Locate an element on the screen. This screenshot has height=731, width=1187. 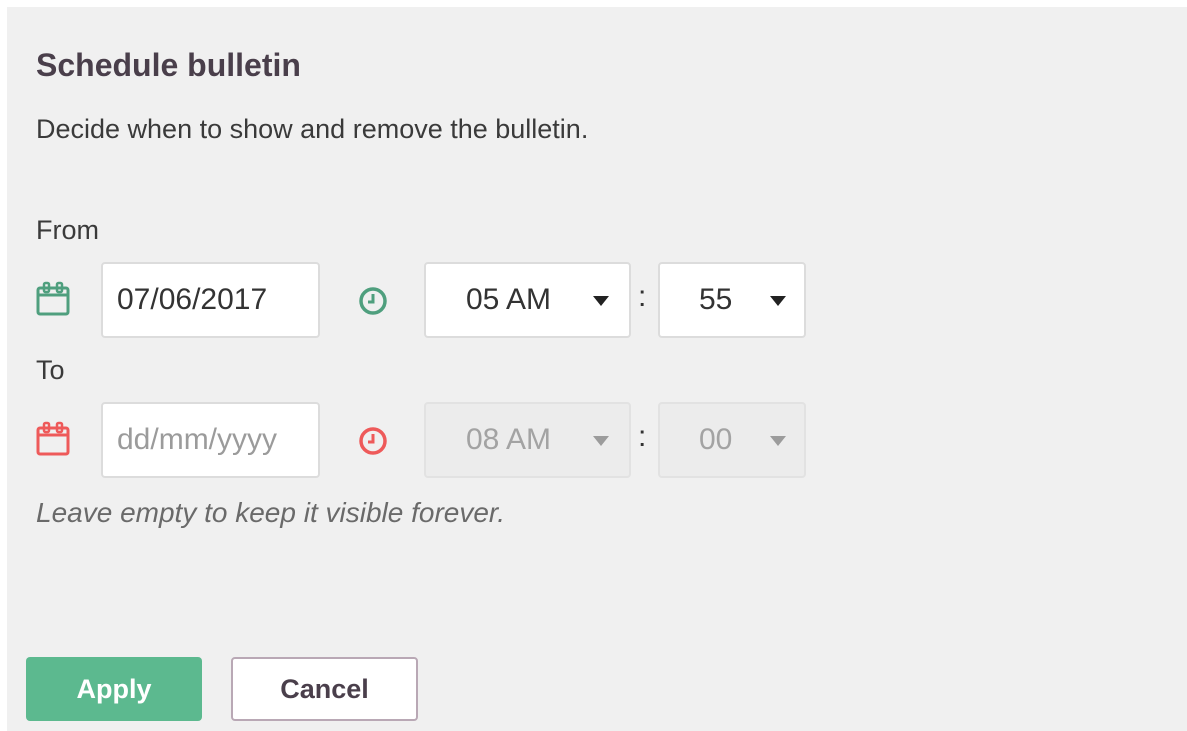
from-date-input: 07/06/2017 is located at coordinates (210, 300).